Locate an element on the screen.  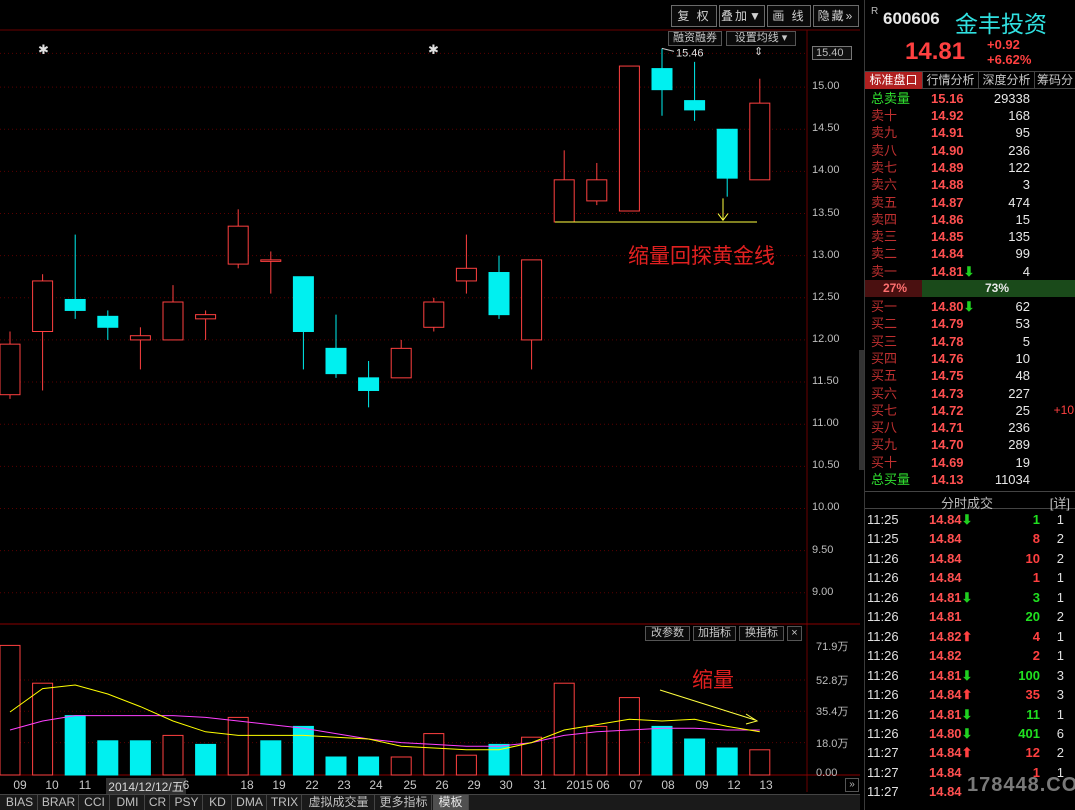
order-level-row: 买三 14.78 5 is located at coordinates (970, 341).